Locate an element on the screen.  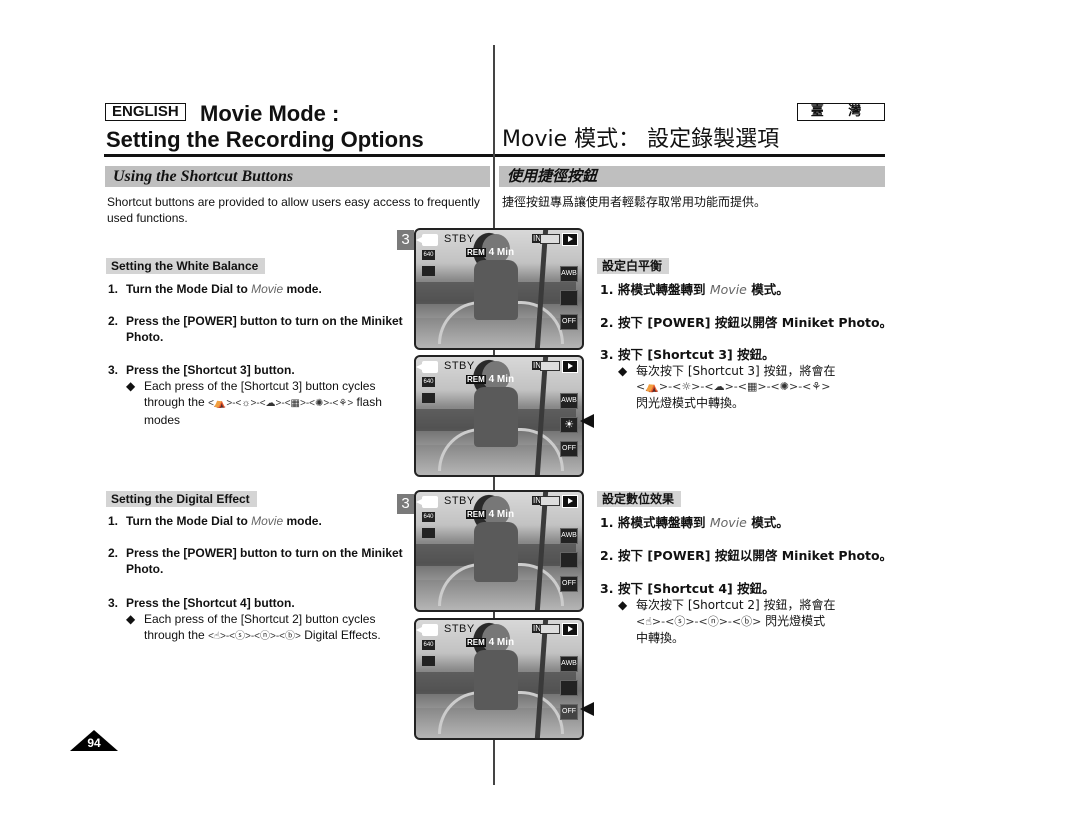
page-title-line1: Movie Mode : is located at coordinates (270, 113).